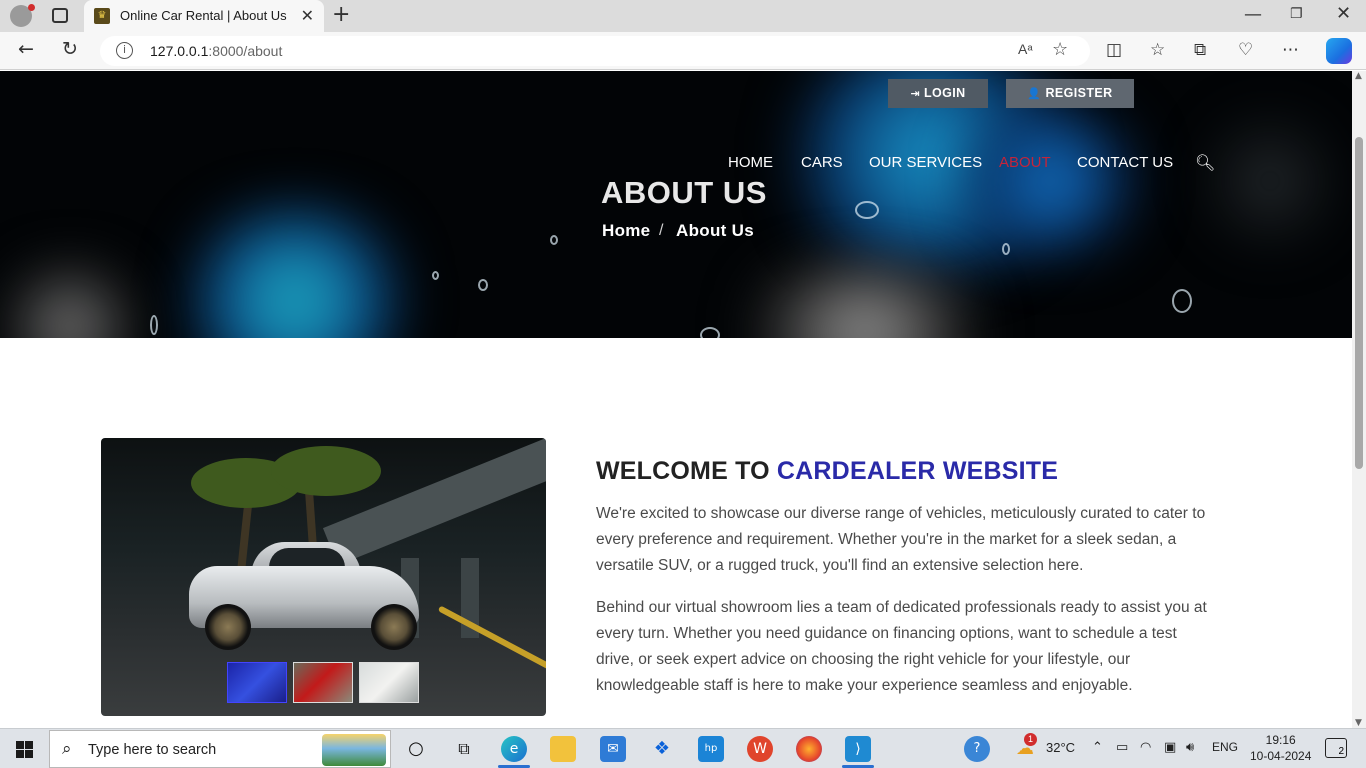 This screenshot has width=1366, height=768. What do you see at coordinates (1296, 14) in the screenshot?
I see `window-restore-icon: ❐` at bounding box center [1296, 14].